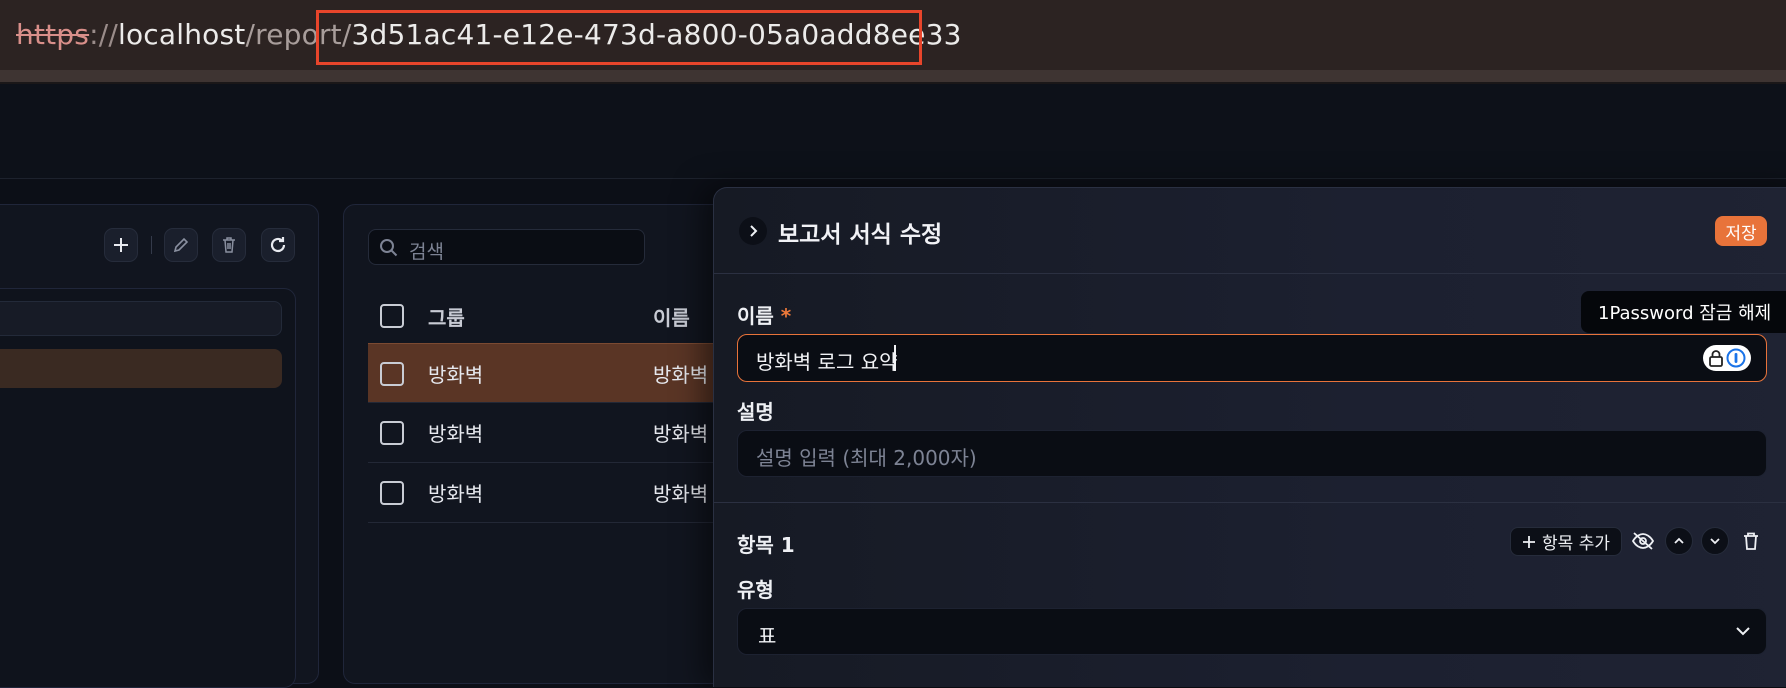 This screenshot has height=688, width=1786. I want to click on type-select: 표, so click(1252, 631).